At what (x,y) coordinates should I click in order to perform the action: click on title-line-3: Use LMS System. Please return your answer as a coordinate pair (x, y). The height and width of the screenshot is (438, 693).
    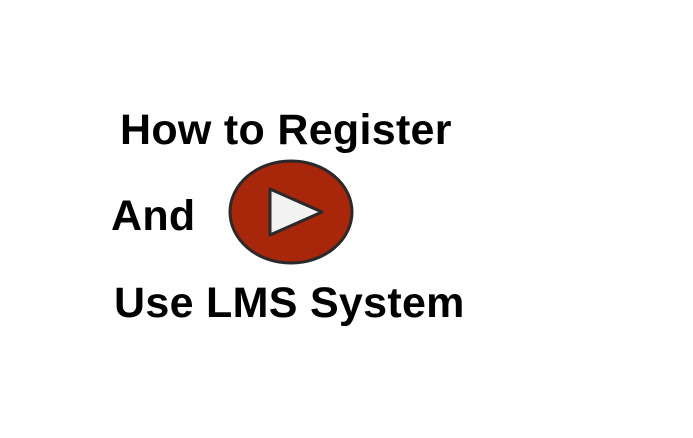
    Looking at the image, I should click on (289, 303).